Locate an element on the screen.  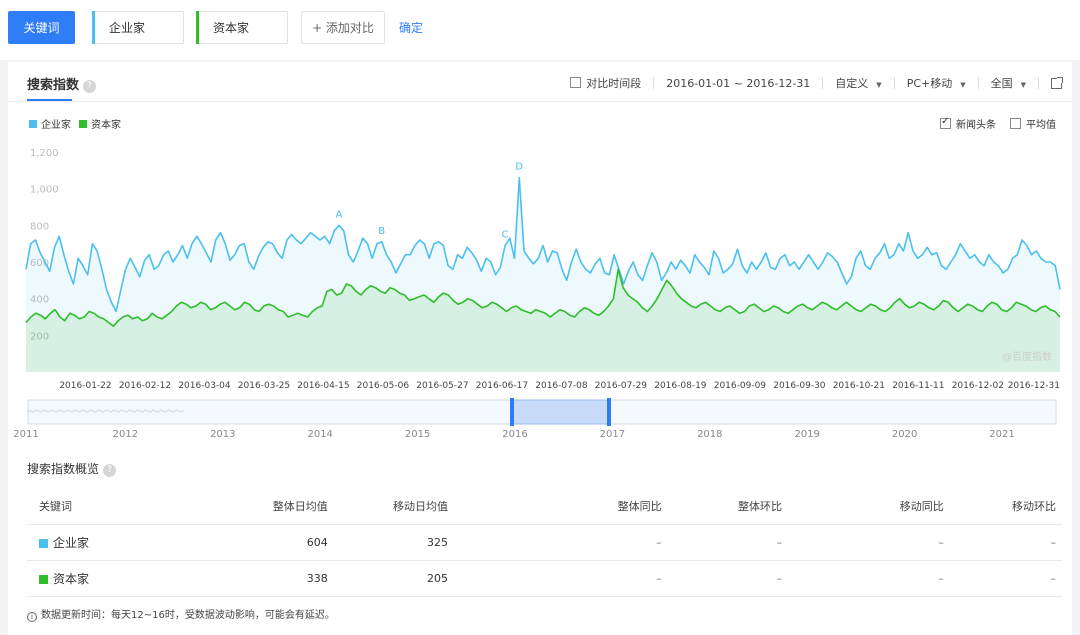
footnote-text: 数据更新时间：每天12~16时，受数据波动影响，可能会有延迟。 is located at coordinates (188, 615).